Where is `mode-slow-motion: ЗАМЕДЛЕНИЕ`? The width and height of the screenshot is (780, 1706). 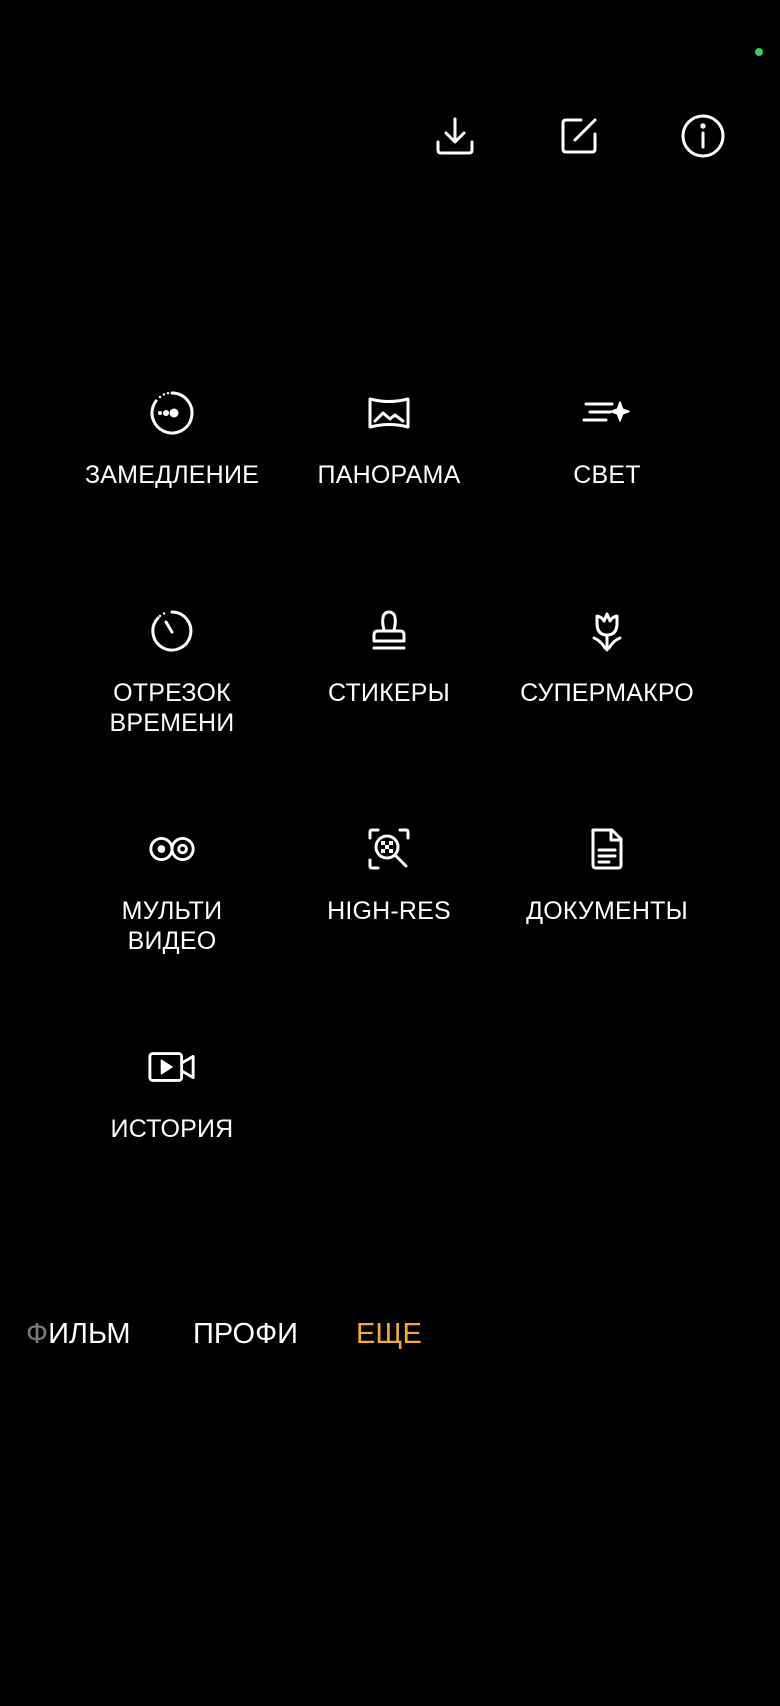 mode-slow-motion: ЗАМЕДЛЕНИЕ is located at coordinates (172, 439).